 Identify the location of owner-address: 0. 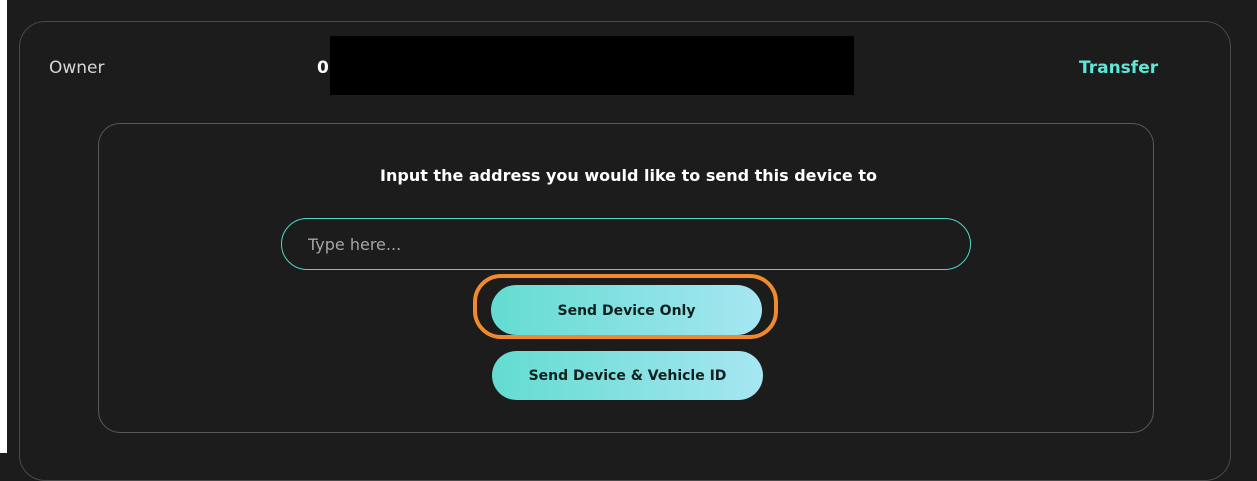
(323, 68).